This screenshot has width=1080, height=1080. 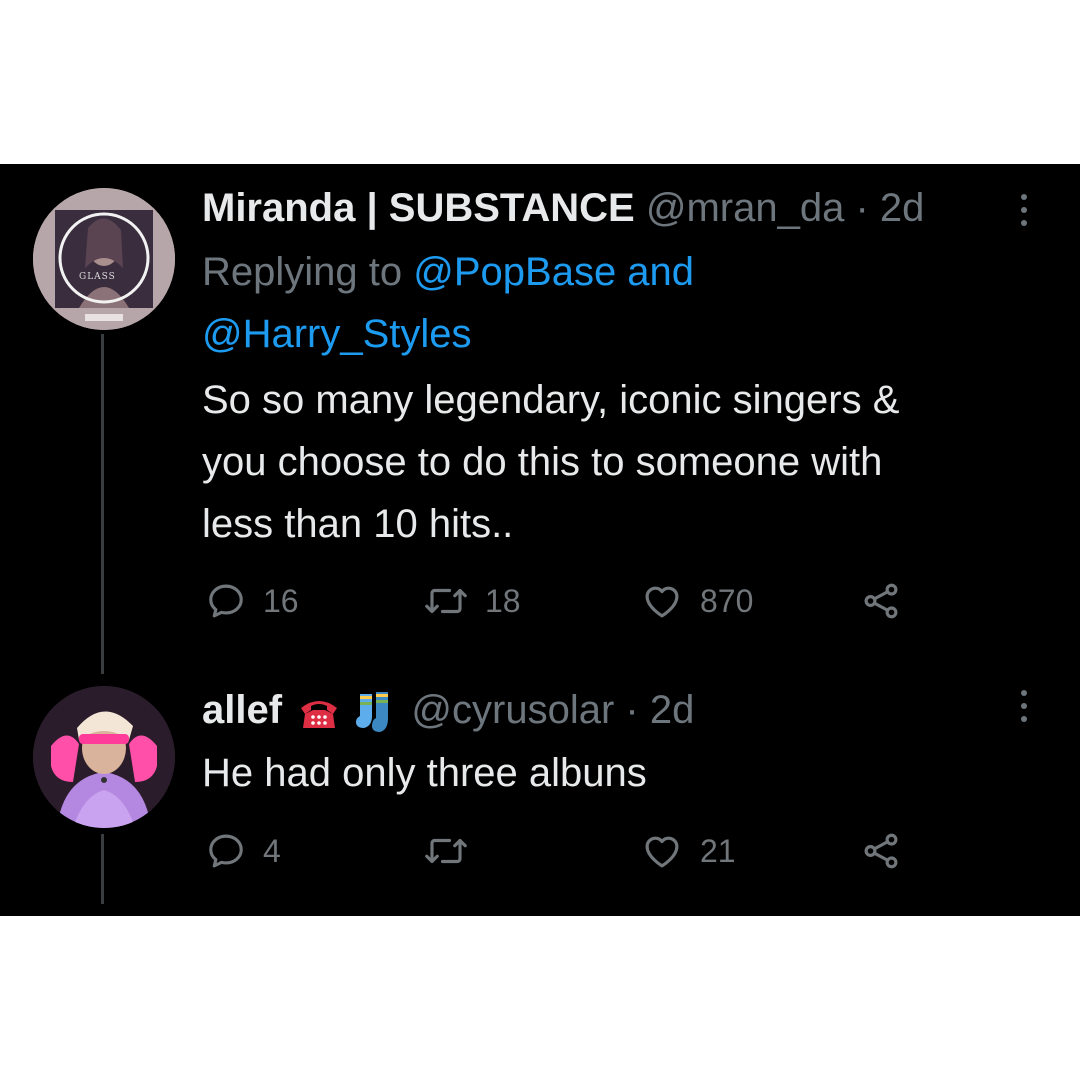 I want to click on tweet-text-line: you choose to do this to someone with, so click(x=542, y=462).